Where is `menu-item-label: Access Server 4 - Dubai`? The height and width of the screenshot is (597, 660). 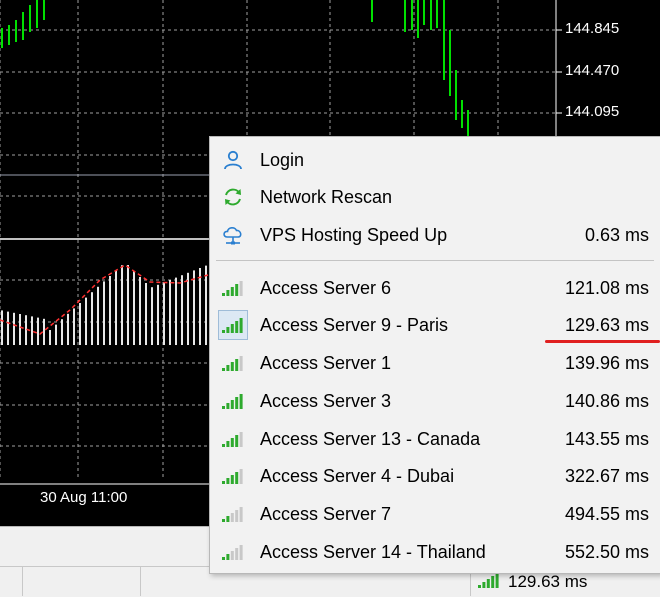
menu-item-label: Access Server 4 - Dubai is located at coordinates (357, 475).